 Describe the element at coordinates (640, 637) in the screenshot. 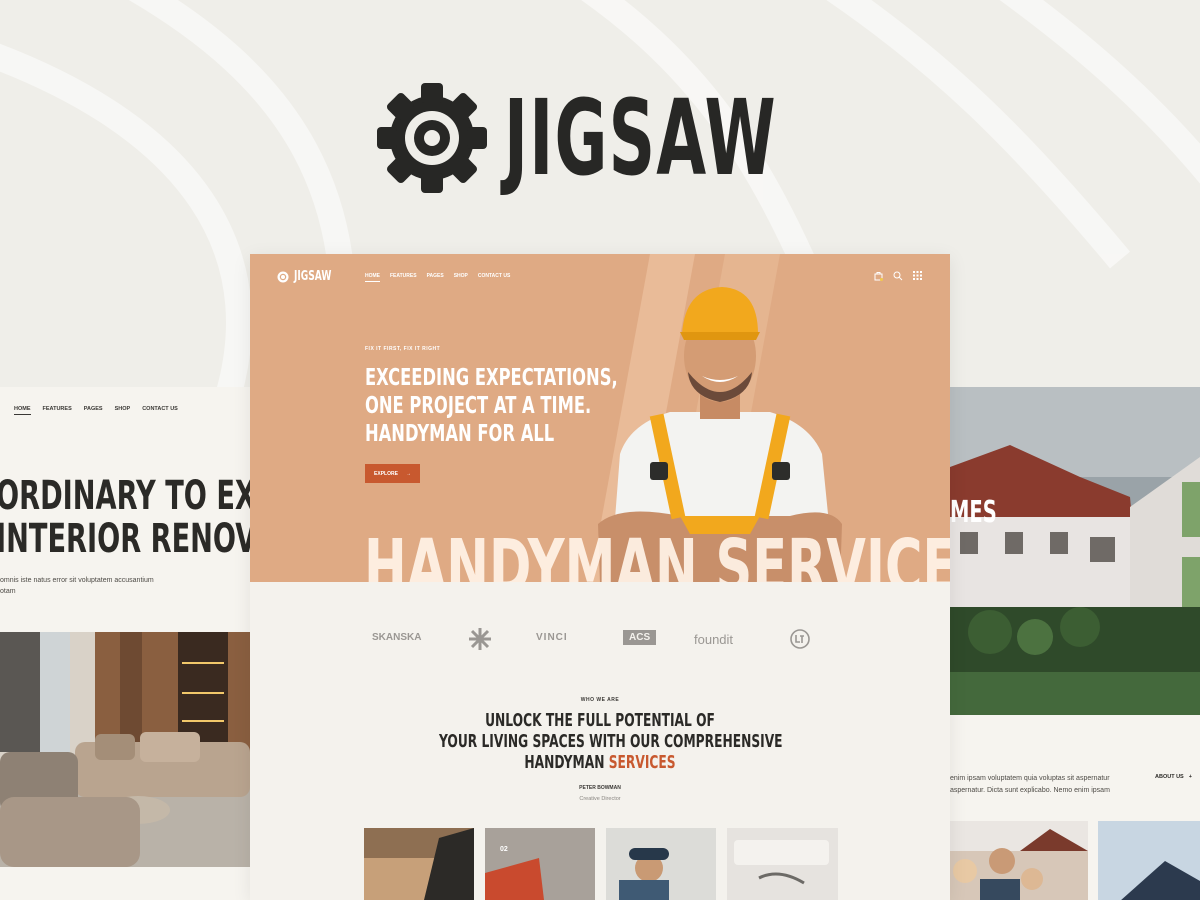

I see `partner-acs: ACS` at that location.